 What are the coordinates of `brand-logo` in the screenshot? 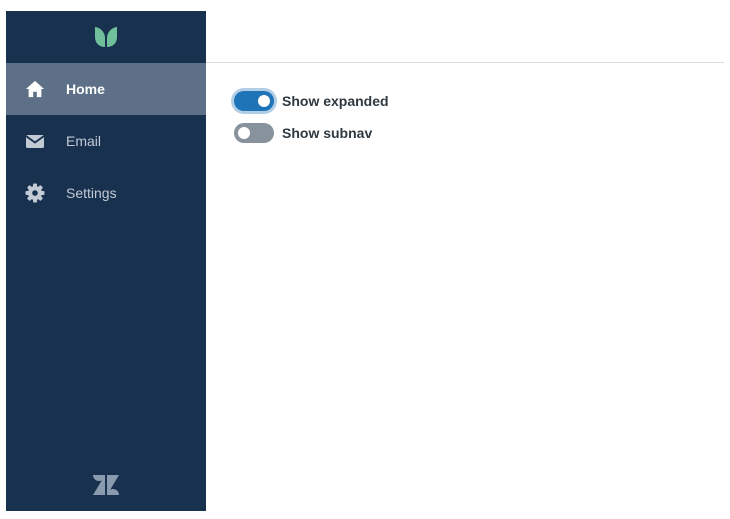 It's located at (106, 37).